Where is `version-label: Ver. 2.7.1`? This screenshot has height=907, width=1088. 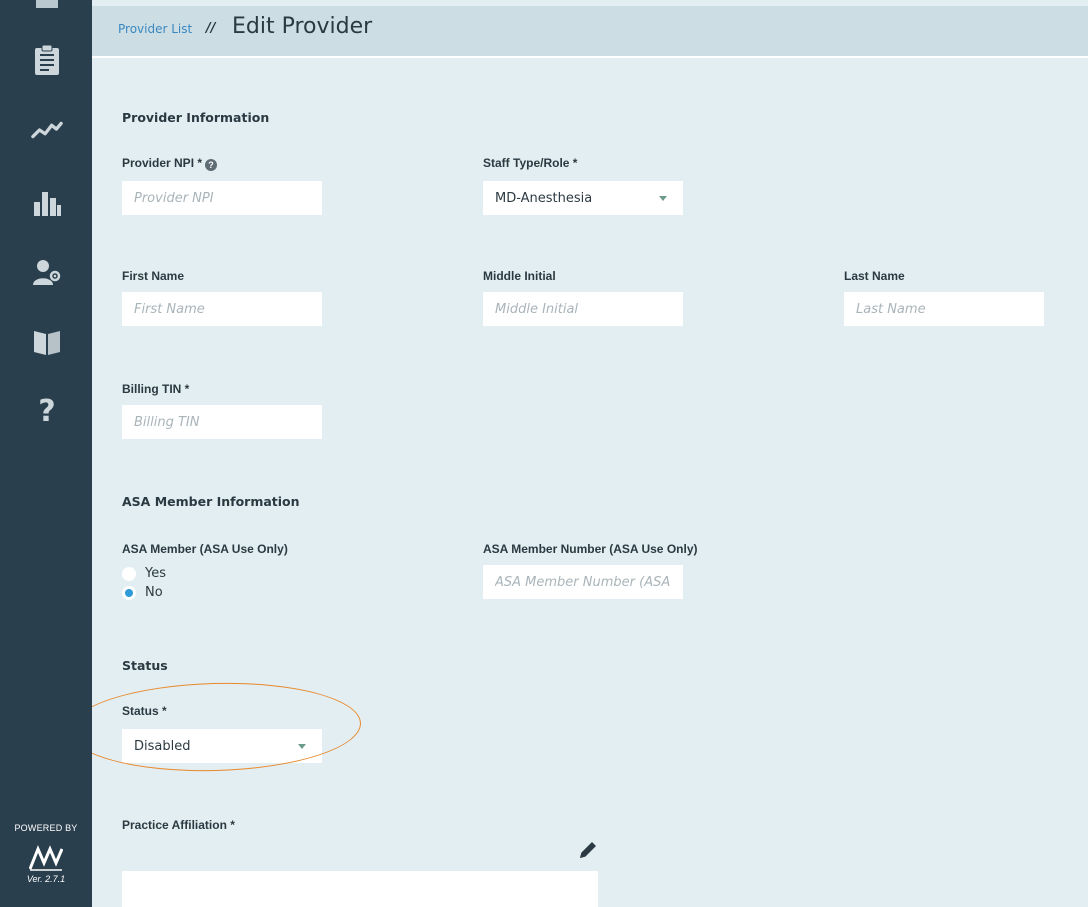
version-label: Ver. 2.7.1 is located at coordinates (46, 879).